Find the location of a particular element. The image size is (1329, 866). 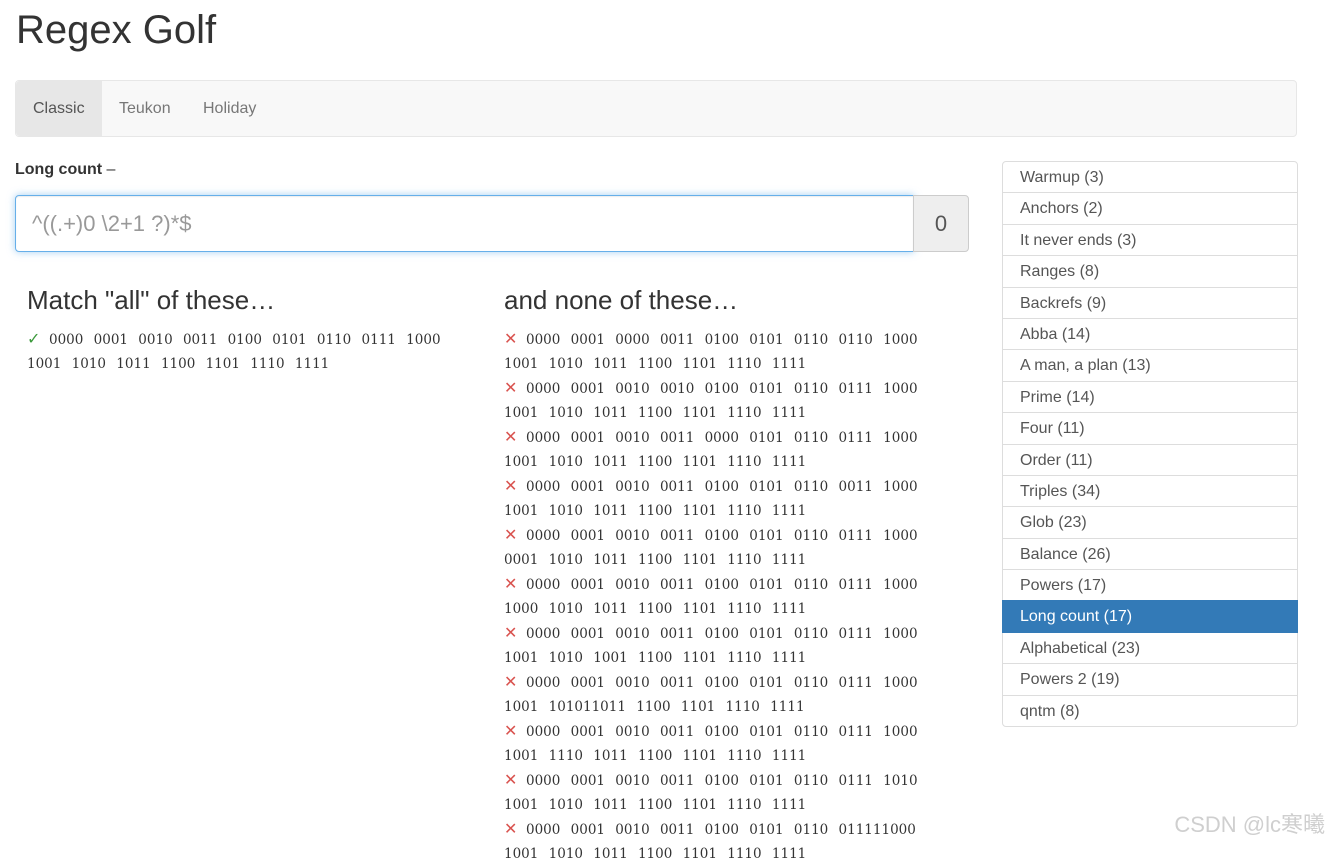

level-item: It never ends (3) is located at coordinates (1150, 240).